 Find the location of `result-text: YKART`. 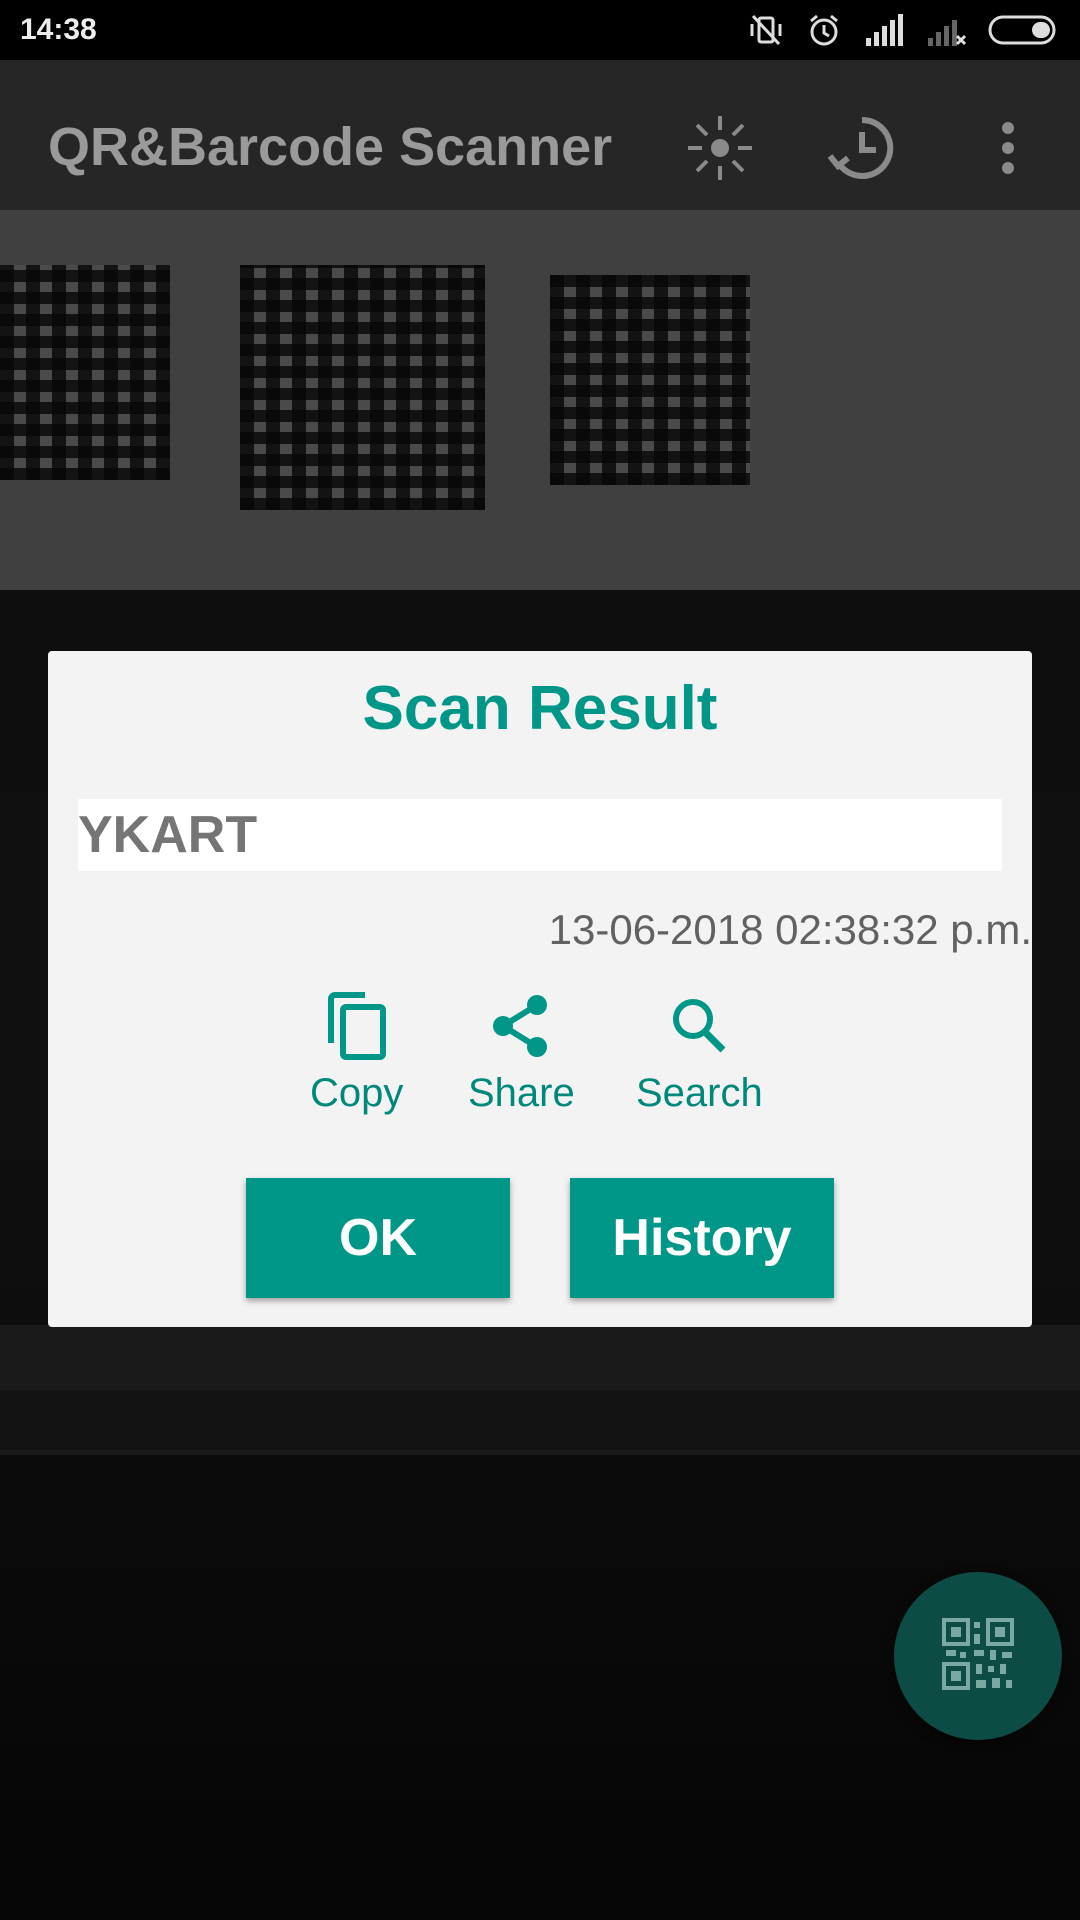

result-text: YKART is located at coordinates (168, 835).